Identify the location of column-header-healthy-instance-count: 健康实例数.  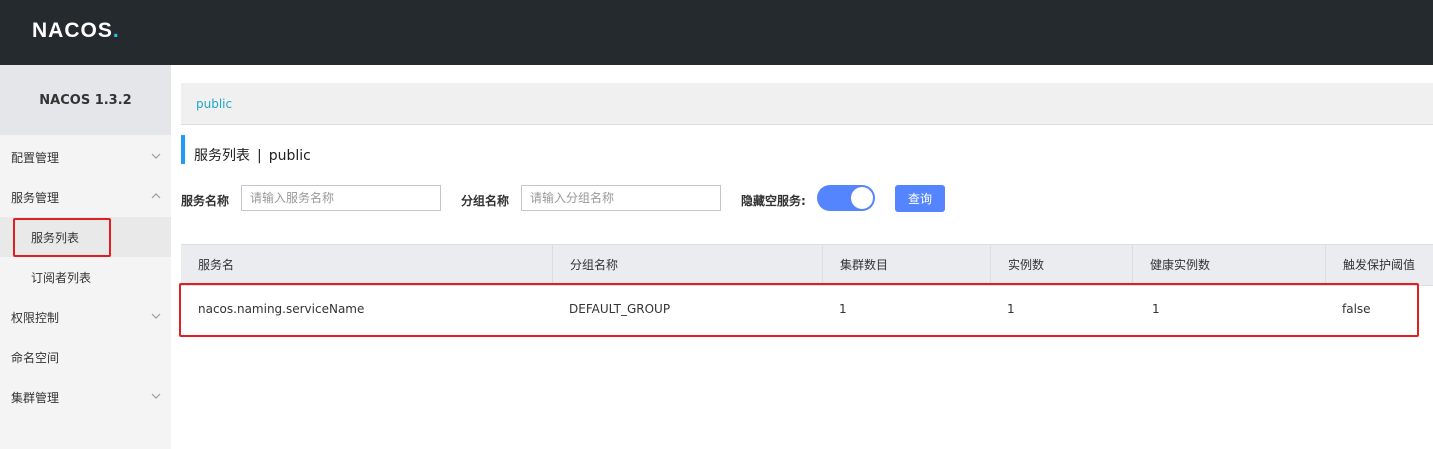
(1171, 265).